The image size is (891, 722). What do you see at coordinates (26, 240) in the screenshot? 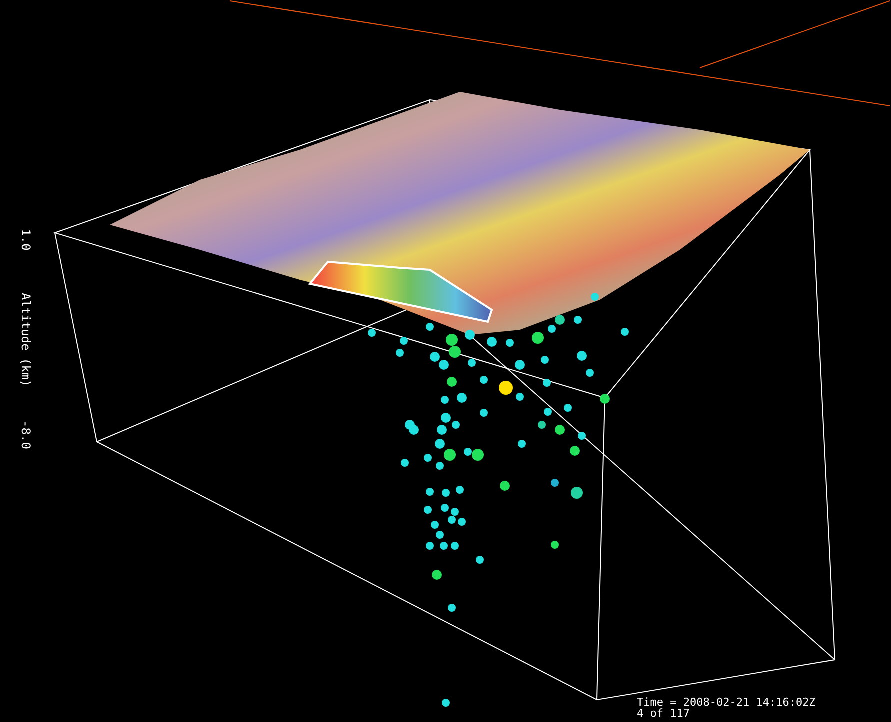
I see `axis-tick-label: 1.0` at bounding box center [26, 240].